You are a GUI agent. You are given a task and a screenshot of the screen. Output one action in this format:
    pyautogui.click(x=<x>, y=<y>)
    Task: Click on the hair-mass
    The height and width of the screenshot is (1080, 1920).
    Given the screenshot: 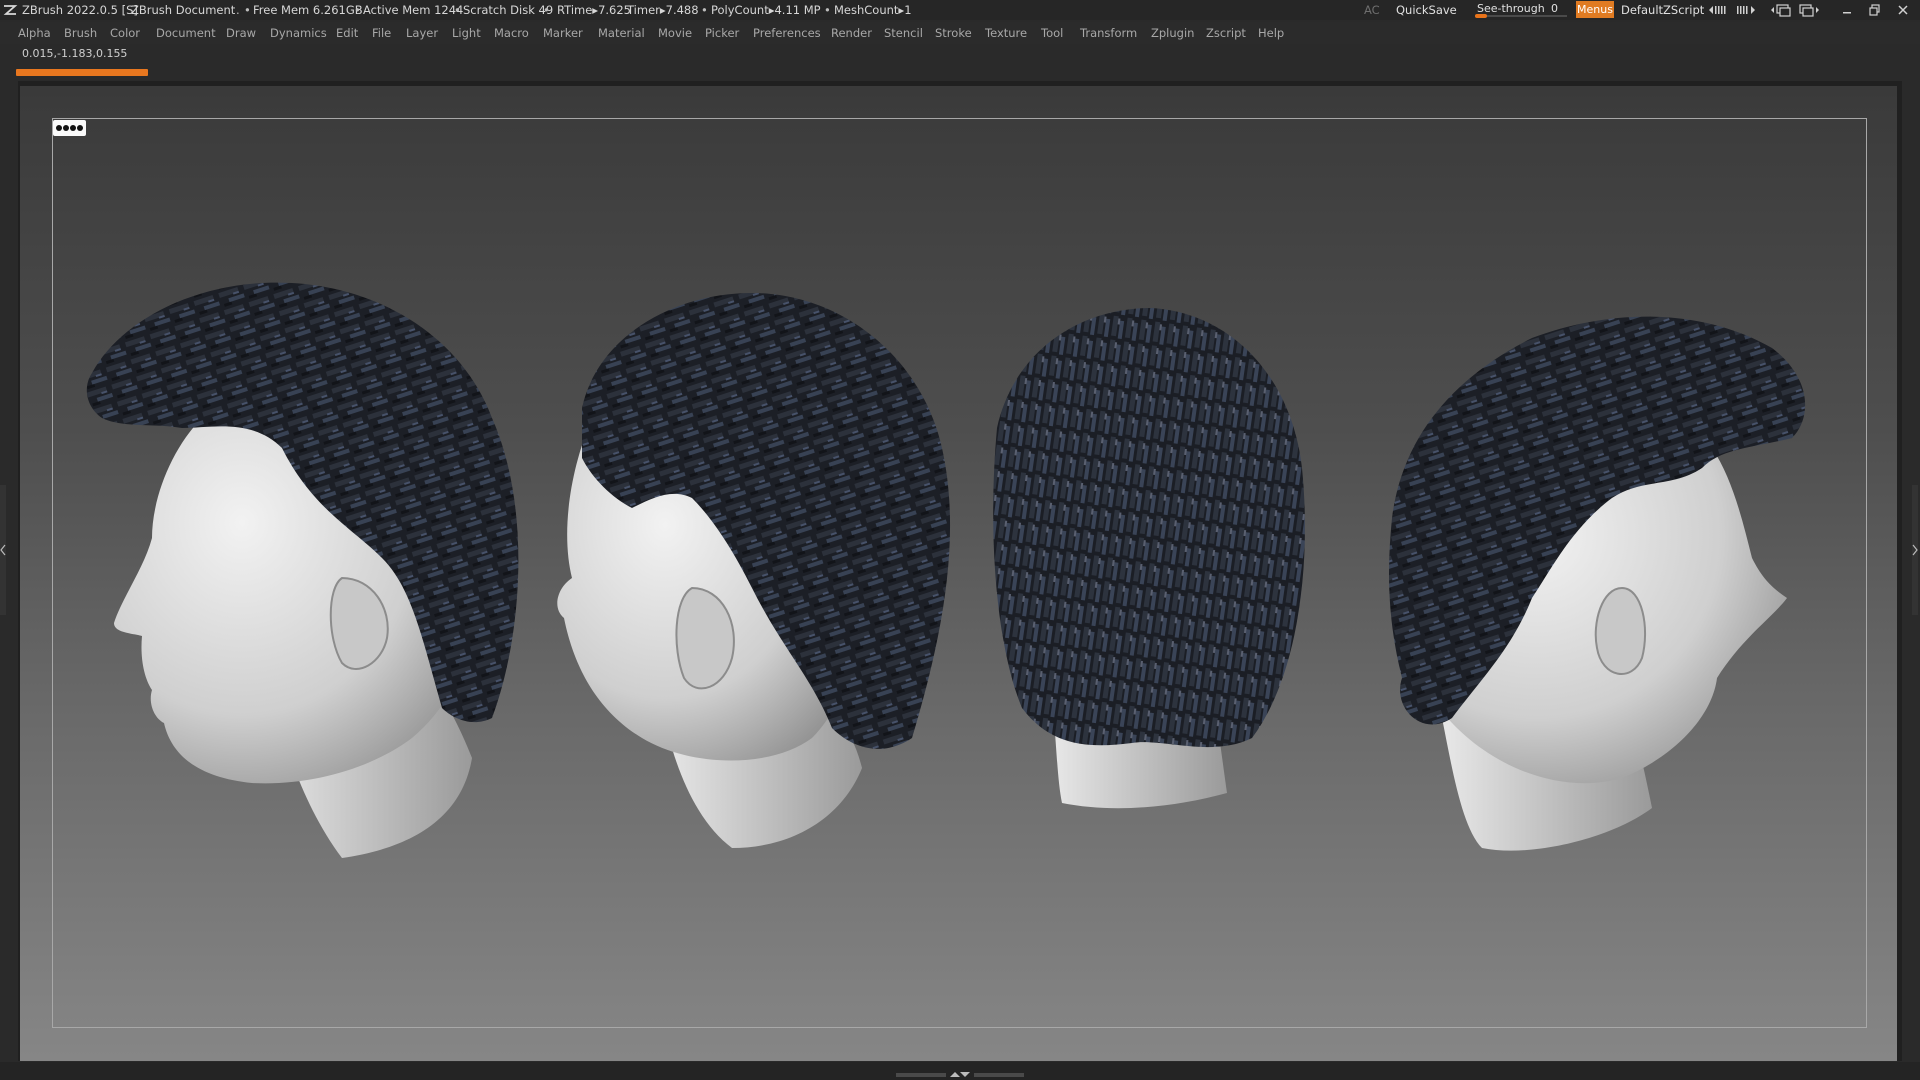 What is the action you would take?
    pyautogui.click(x=1149, y=528)
    